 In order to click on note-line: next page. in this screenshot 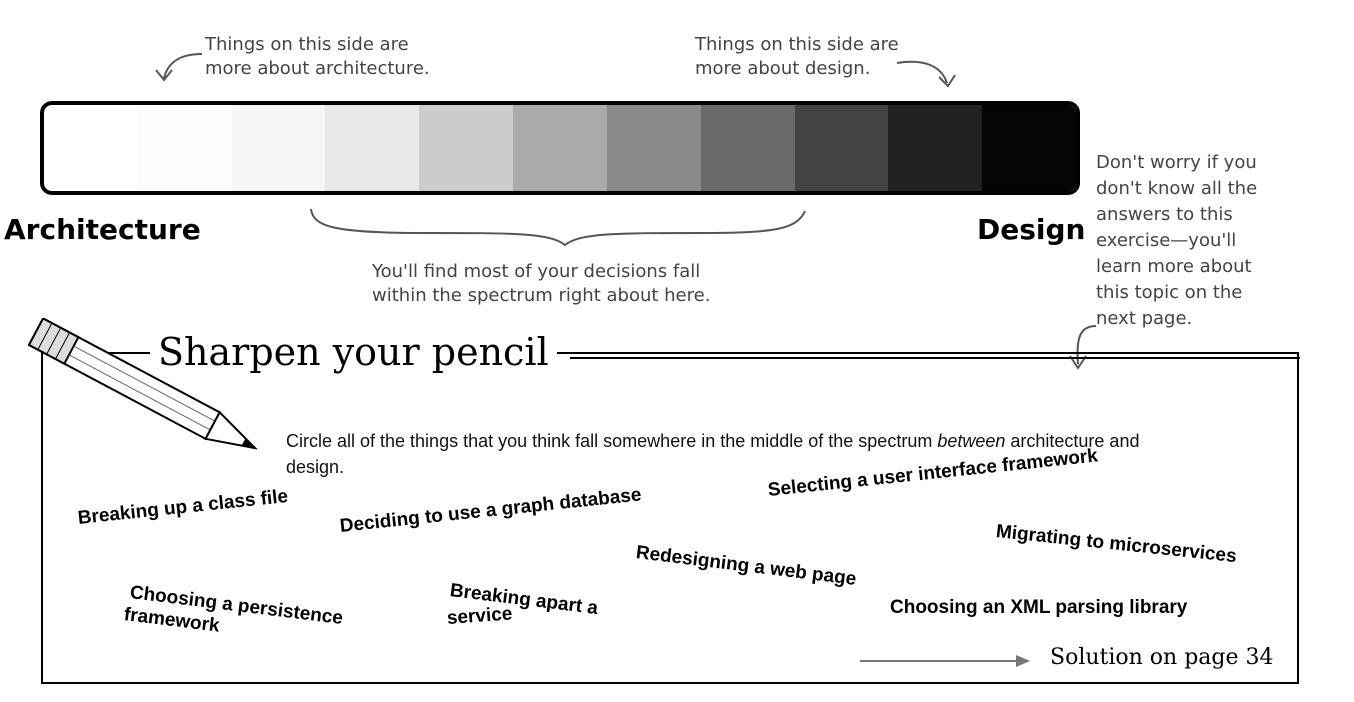, I will do `click(1144, 318)`.